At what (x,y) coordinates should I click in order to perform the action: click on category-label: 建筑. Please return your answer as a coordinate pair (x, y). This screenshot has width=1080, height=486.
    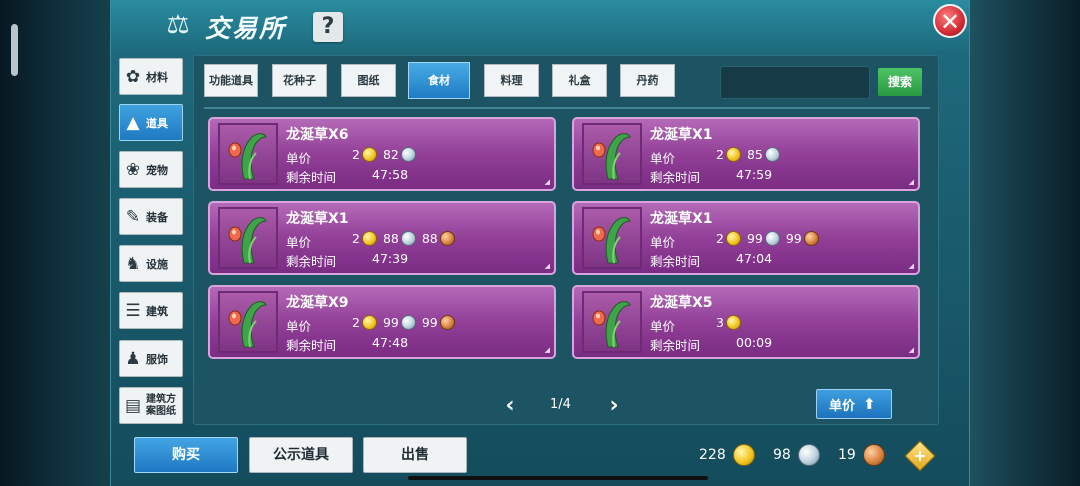
    Looking at the image, I should click on (157, 311).